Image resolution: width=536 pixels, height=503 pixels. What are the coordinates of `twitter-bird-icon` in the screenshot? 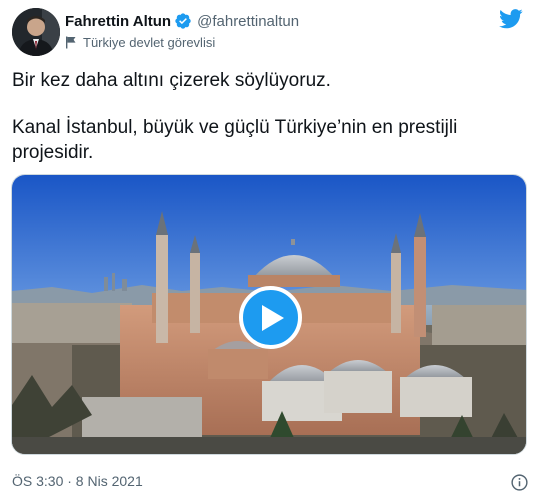 It's located at (511, 21).